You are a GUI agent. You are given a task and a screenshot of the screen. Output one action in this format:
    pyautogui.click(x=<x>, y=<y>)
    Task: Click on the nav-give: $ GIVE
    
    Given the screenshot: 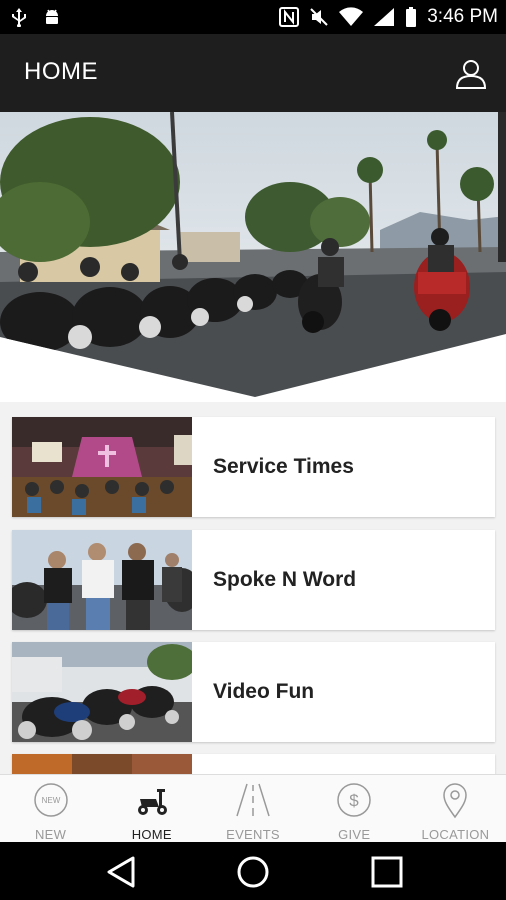 What is the action you would take?
    pyautogui.click(x=354, y=809)
    